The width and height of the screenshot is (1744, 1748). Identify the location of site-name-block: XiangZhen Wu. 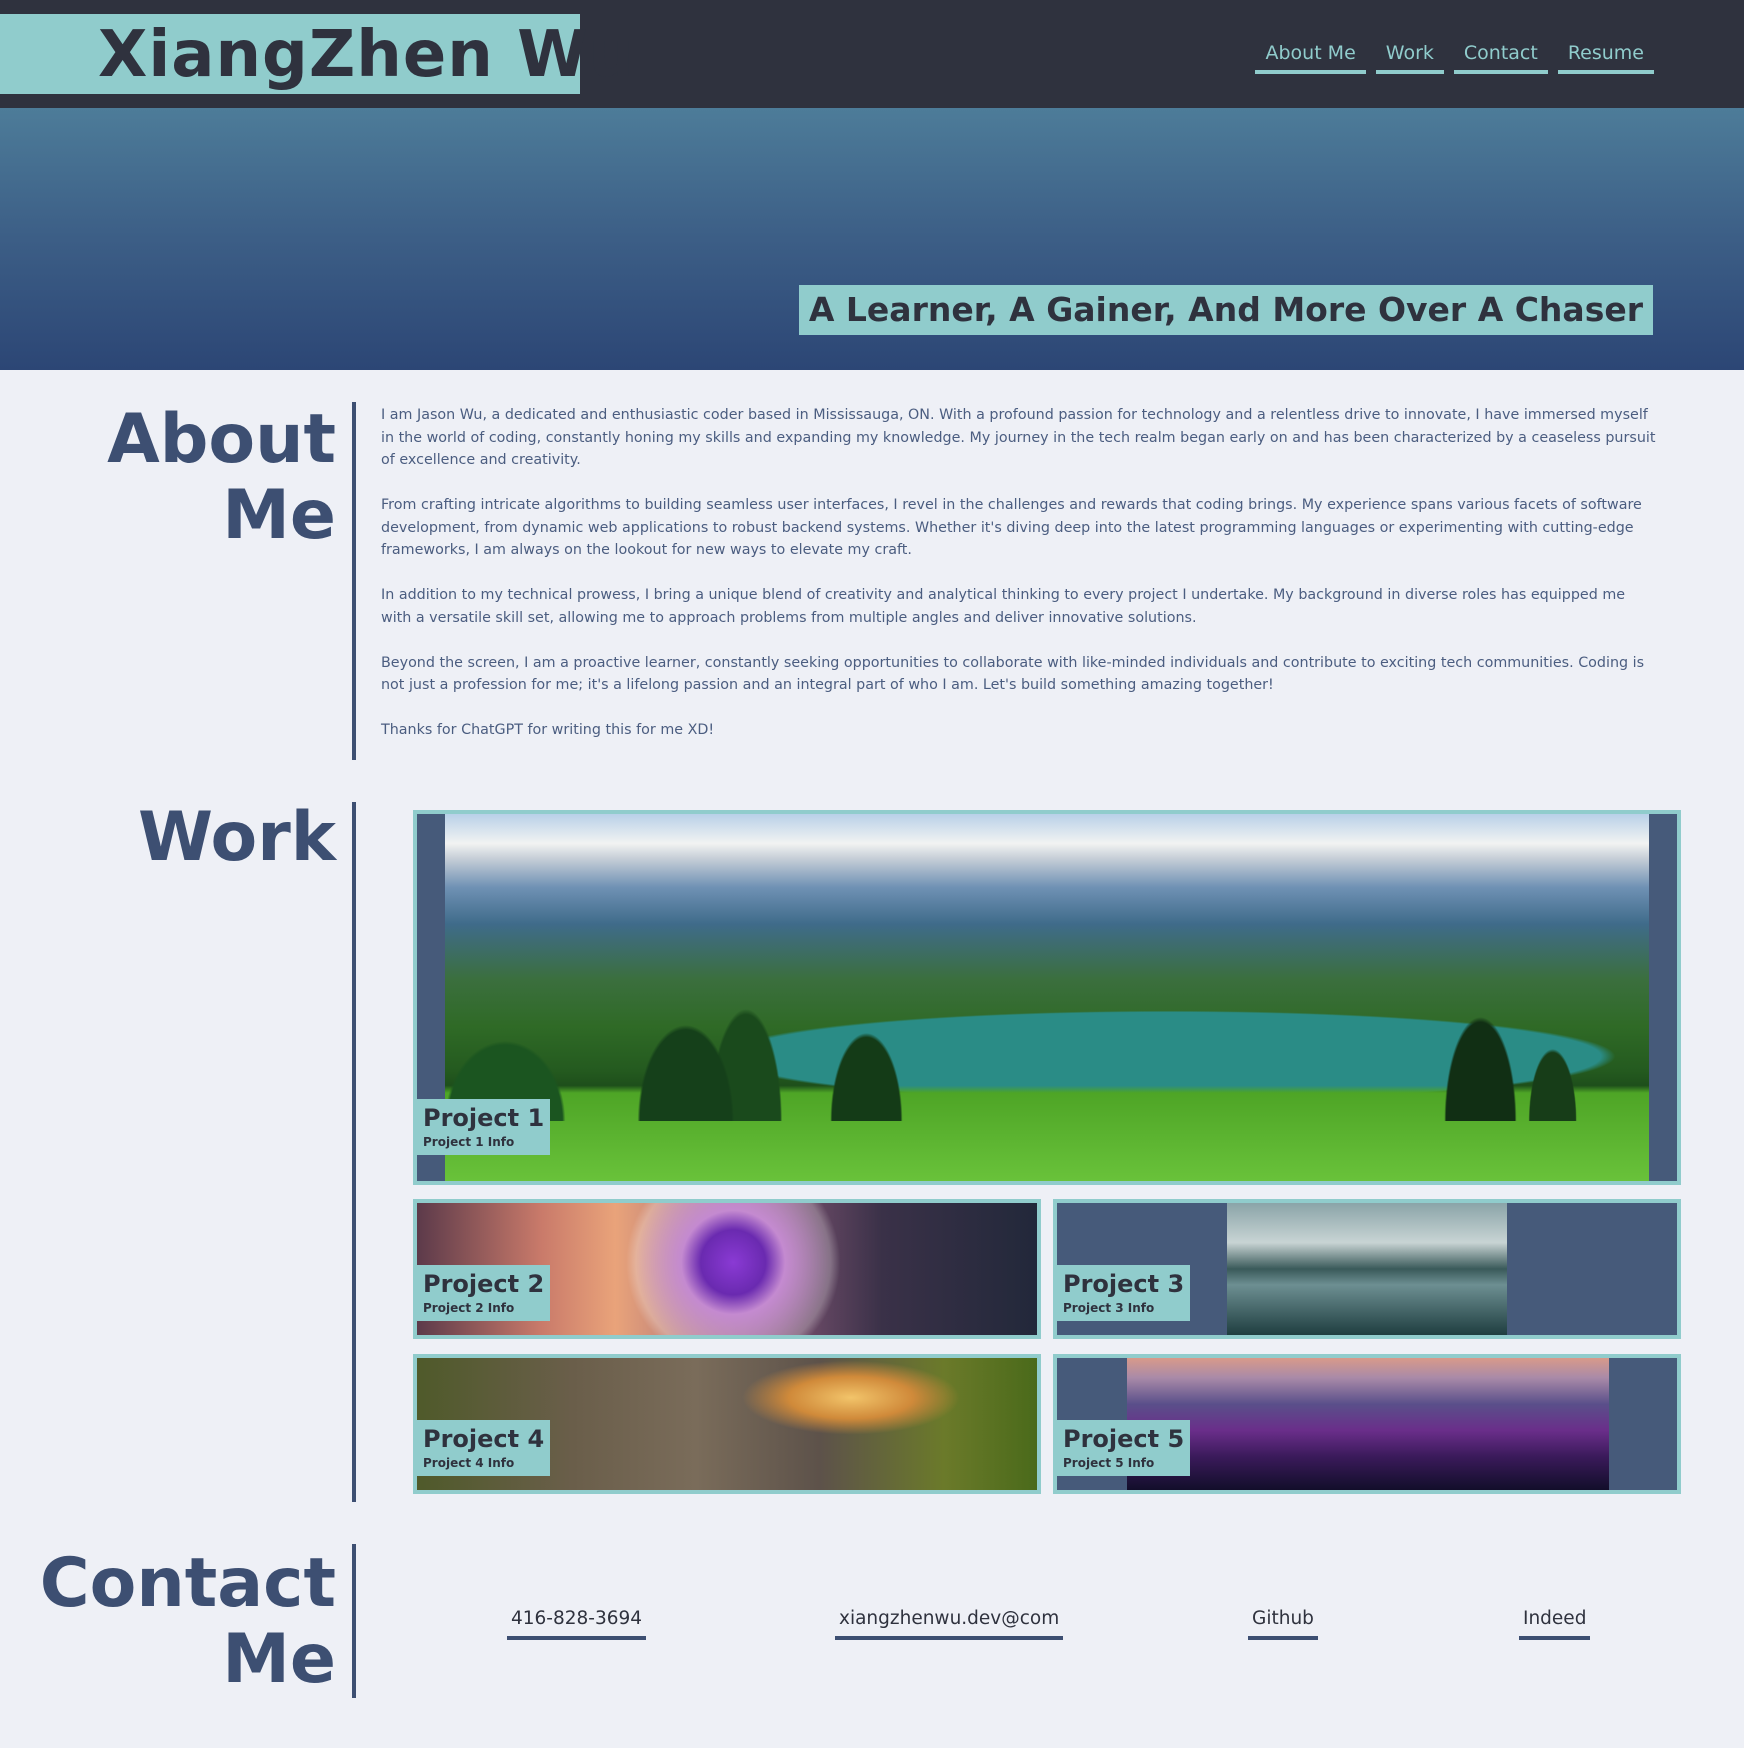
(317, 54).